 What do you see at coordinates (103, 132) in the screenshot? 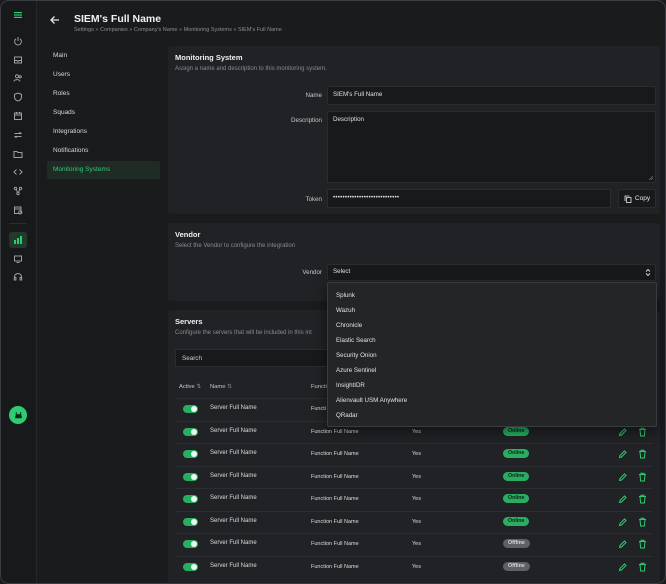
I see `nav-item-integrations: Integrations` at bounding box center [103, 132].